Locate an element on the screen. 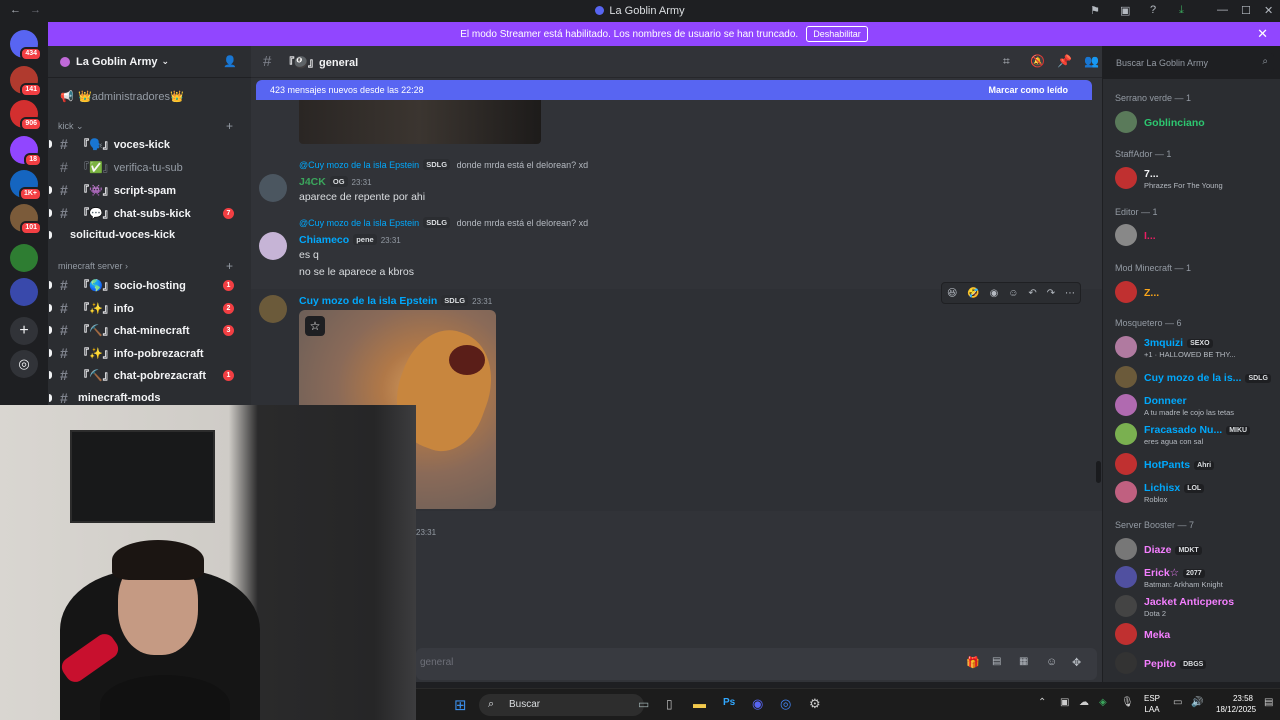 This screenshot has width=1280, height=720. microphone-icon: 🎙 is located at coordinates (1127, 702).